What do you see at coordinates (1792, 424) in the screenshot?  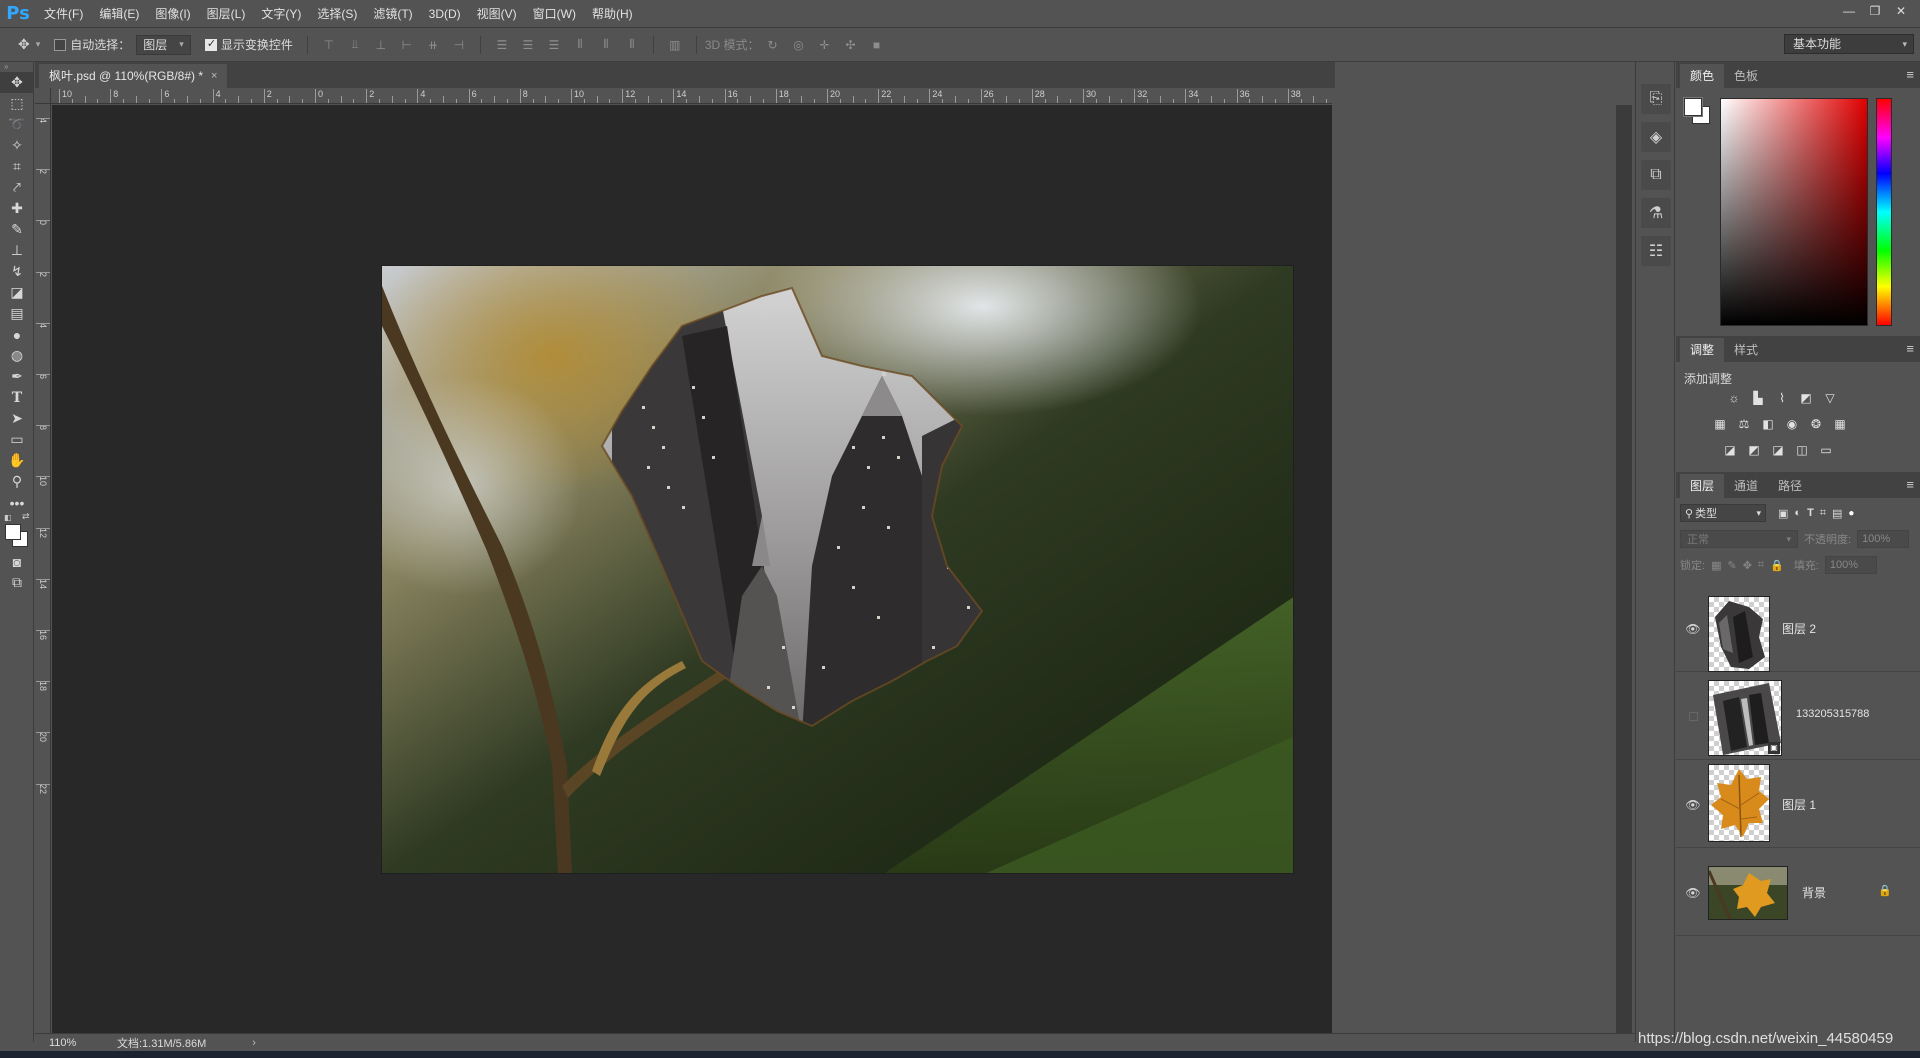 I see `photo-filter-icon: ◉` at bounding box center [1792, 424].